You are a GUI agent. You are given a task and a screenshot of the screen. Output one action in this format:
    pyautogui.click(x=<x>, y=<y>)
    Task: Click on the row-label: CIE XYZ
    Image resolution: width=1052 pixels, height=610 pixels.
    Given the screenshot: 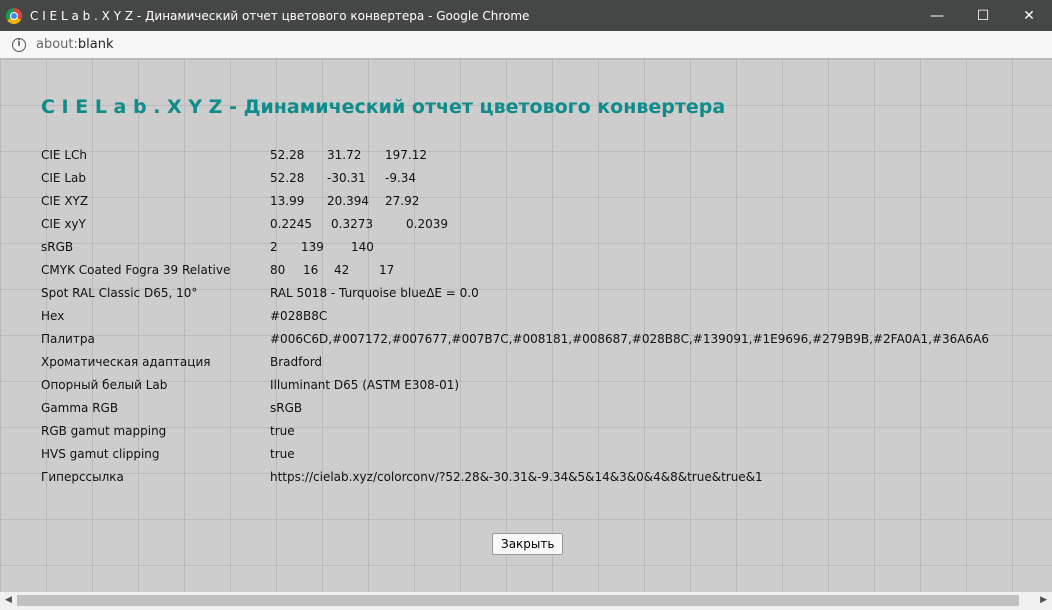 What is the action you would take?
    pyautogui.click(x=65, y=201)
    